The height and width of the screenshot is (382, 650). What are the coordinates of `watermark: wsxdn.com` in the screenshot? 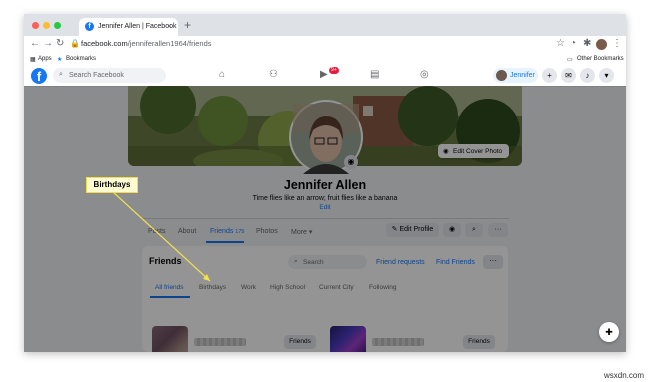 It's located at (623, 375).